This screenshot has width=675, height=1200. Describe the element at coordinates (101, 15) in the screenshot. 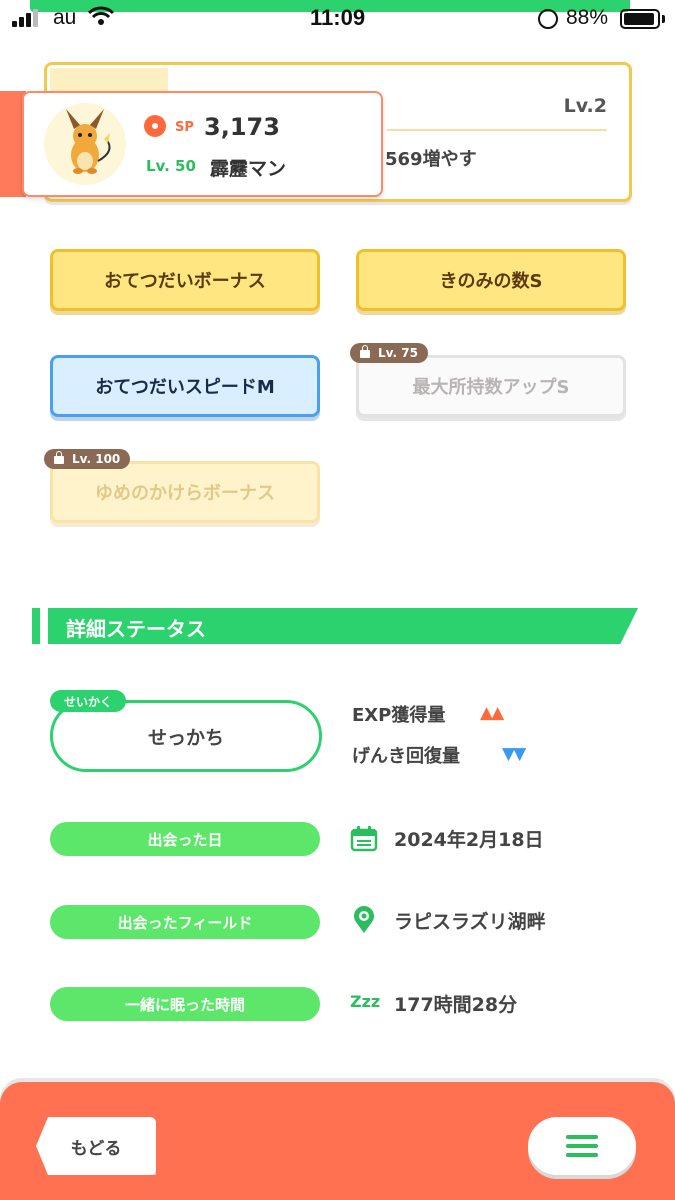

I see `wifi-icon` at that location.